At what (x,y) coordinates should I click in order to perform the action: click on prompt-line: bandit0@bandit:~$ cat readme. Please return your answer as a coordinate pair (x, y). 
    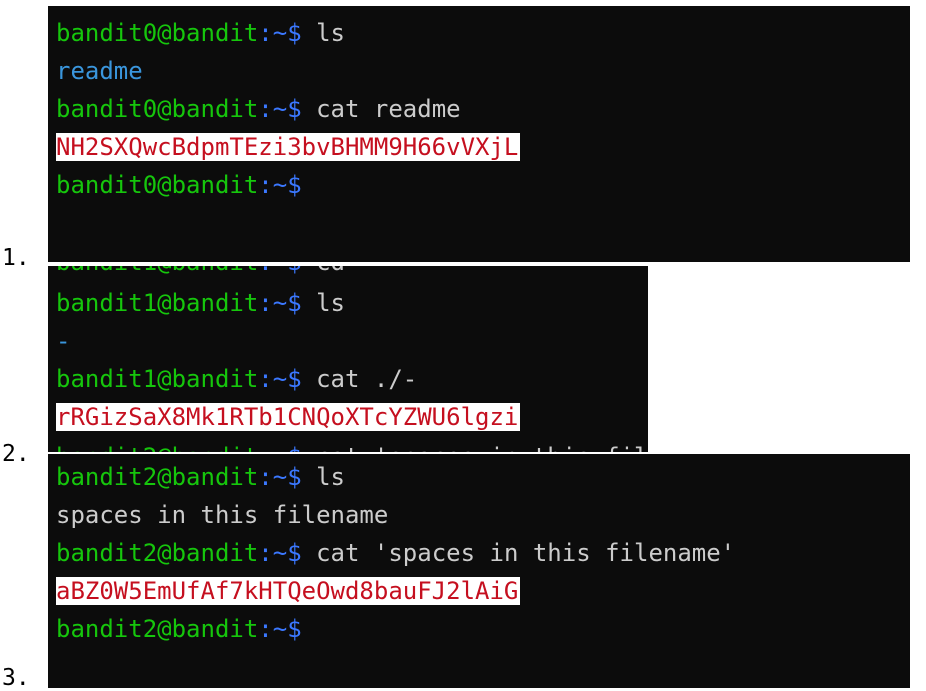
    Looking at the image, I should click on (258, 109).